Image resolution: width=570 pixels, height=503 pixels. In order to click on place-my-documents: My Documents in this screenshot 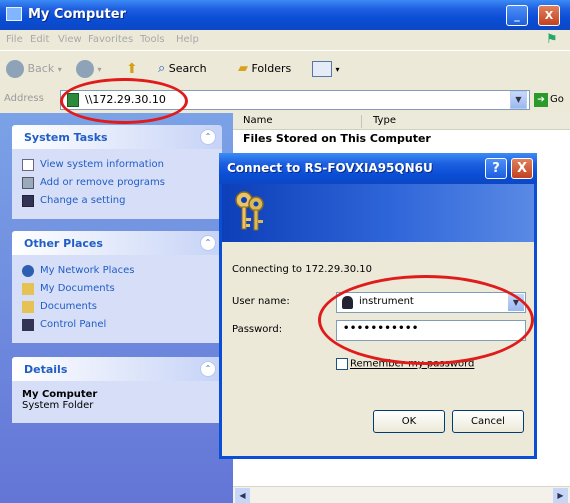, I will do `click(117, 290)`.